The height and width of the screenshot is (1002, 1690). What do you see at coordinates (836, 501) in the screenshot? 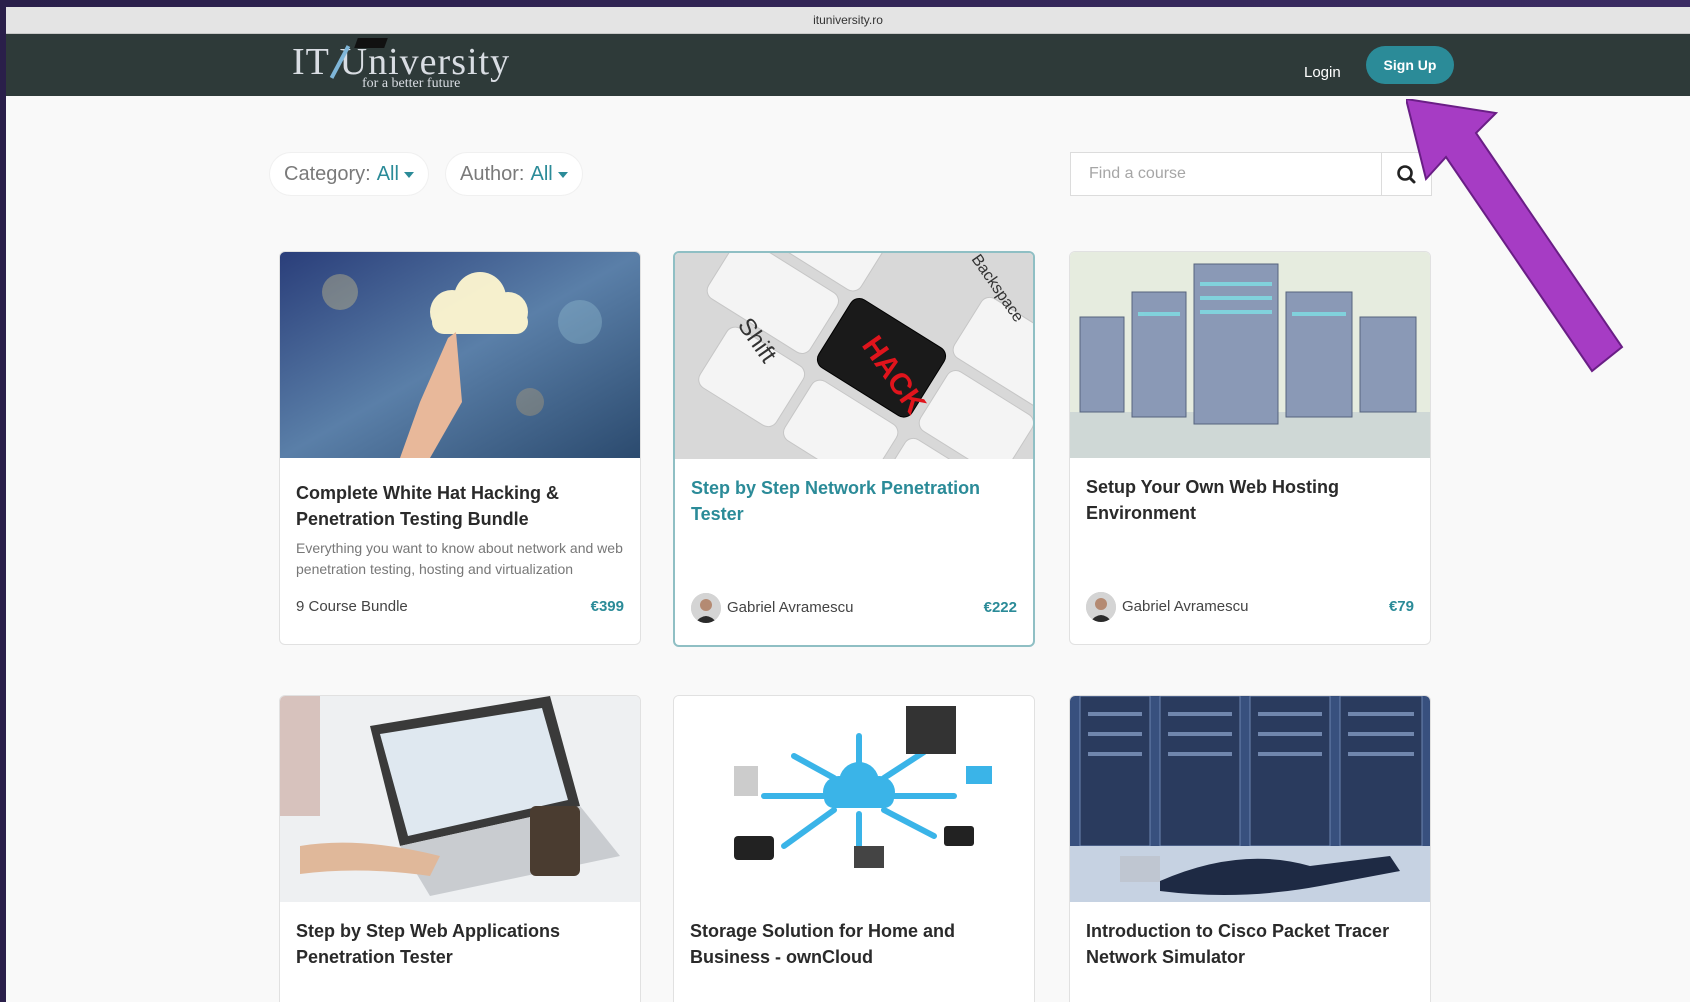
I see `course-title: Step by Step Network Penetration Tester` at bounding box center [836, 501].